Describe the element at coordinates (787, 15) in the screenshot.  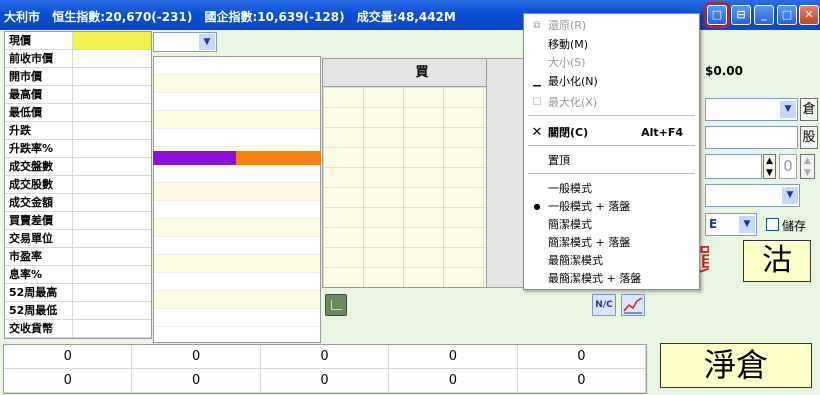
I see `maximize-button: □` at that location.